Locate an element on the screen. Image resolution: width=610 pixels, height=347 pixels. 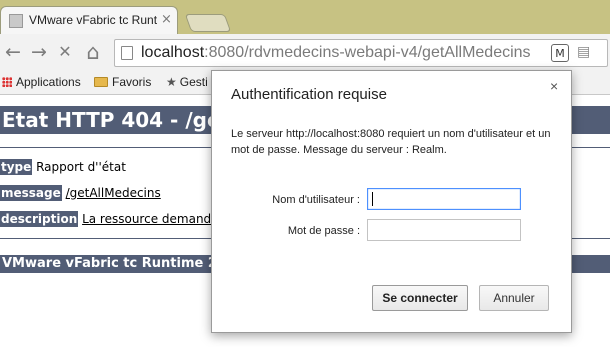
favicon-icon is located at coordinates (16, 21).